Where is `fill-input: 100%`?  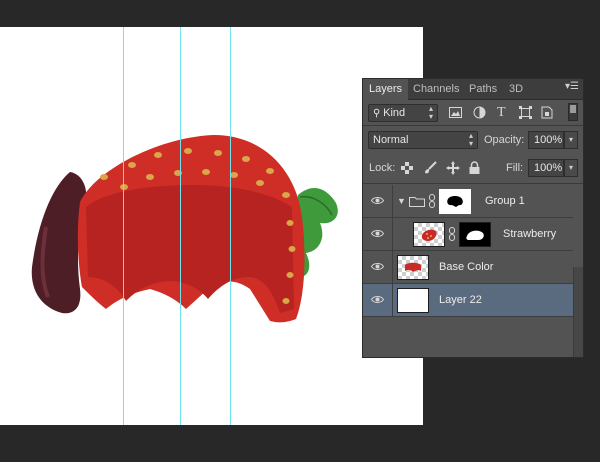 fill-input: 100% is located at coordinates (546, 168).